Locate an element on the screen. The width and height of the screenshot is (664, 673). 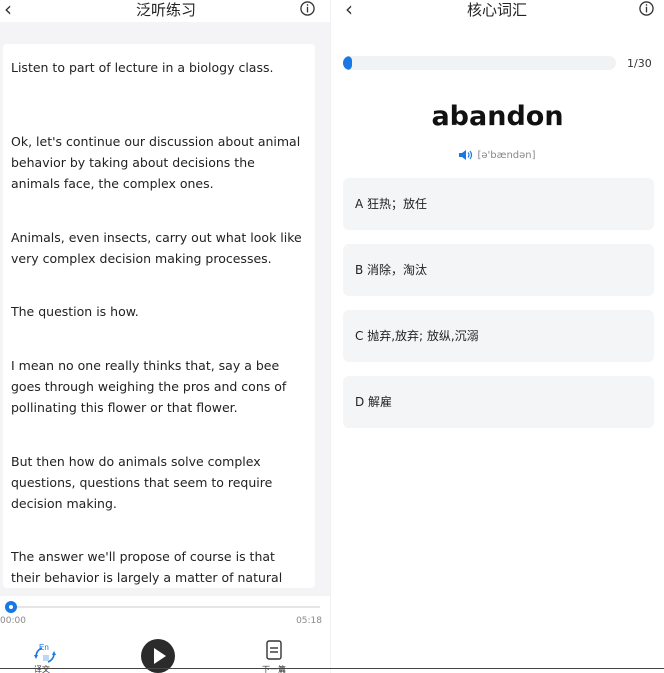
listening-title: 泛听练习 is located at coordinates (166, 10).